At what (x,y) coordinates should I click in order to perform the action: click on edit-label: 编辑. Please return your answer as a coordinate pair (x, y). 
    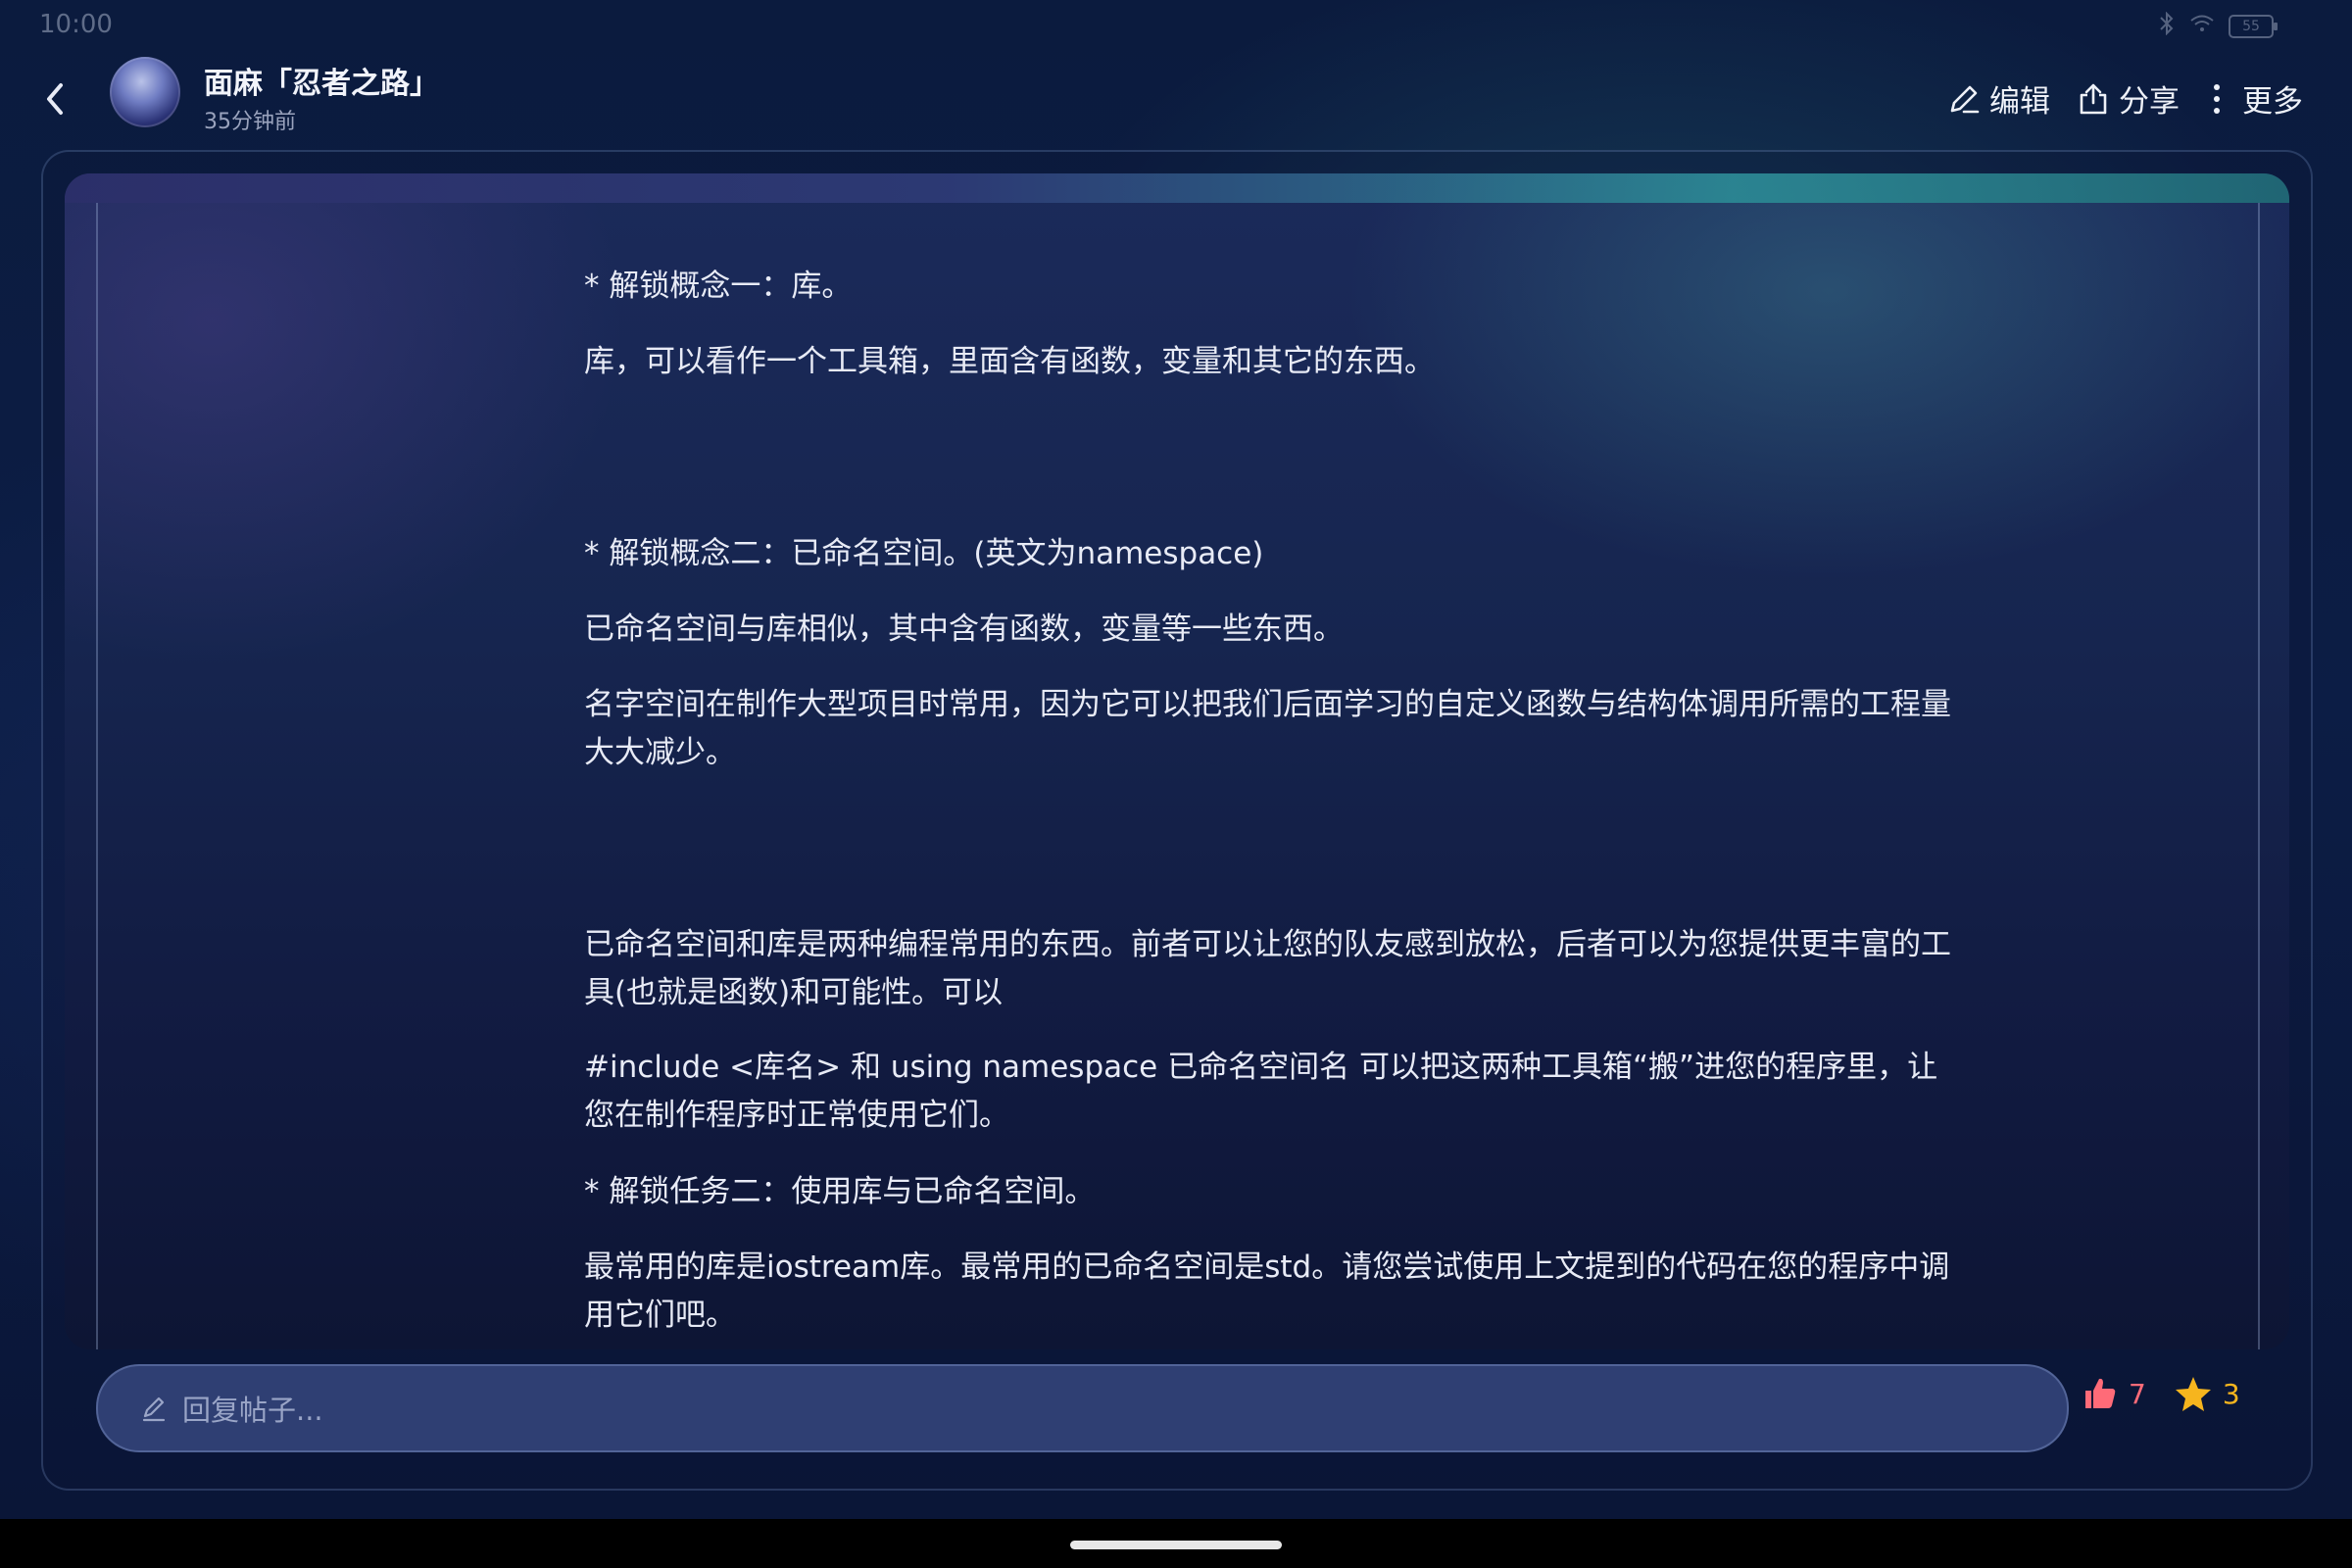
    Looking at the image, I should click on (2019, 102).